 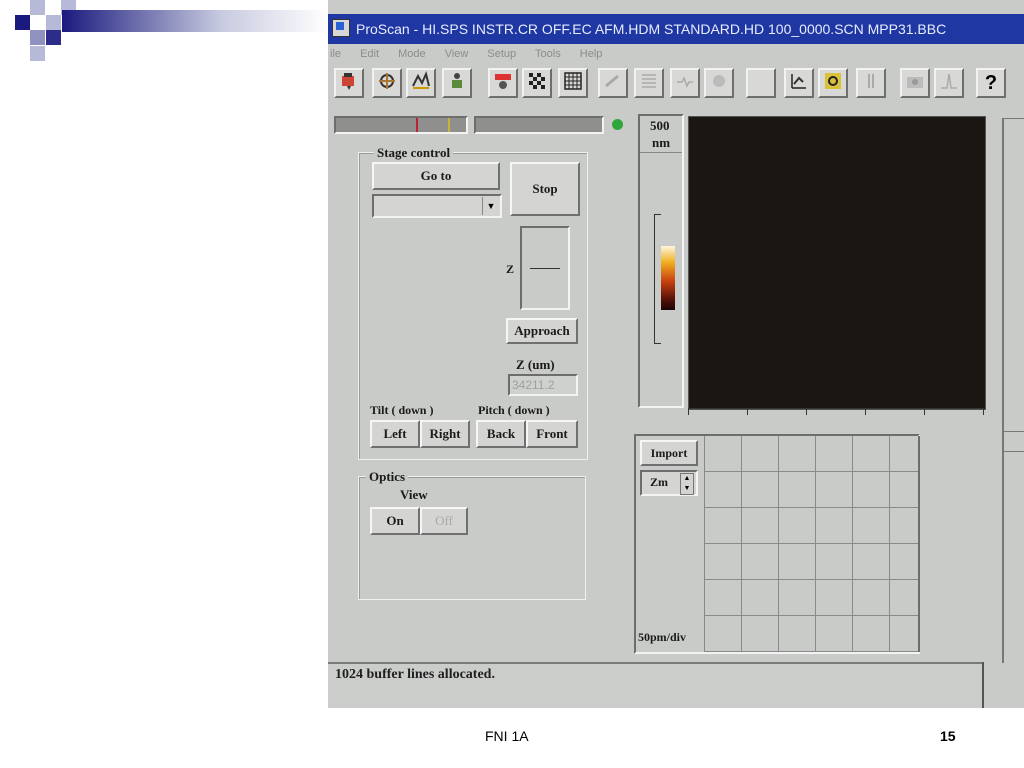 I want to click on help-button: ?, so click(x=991, y=83).